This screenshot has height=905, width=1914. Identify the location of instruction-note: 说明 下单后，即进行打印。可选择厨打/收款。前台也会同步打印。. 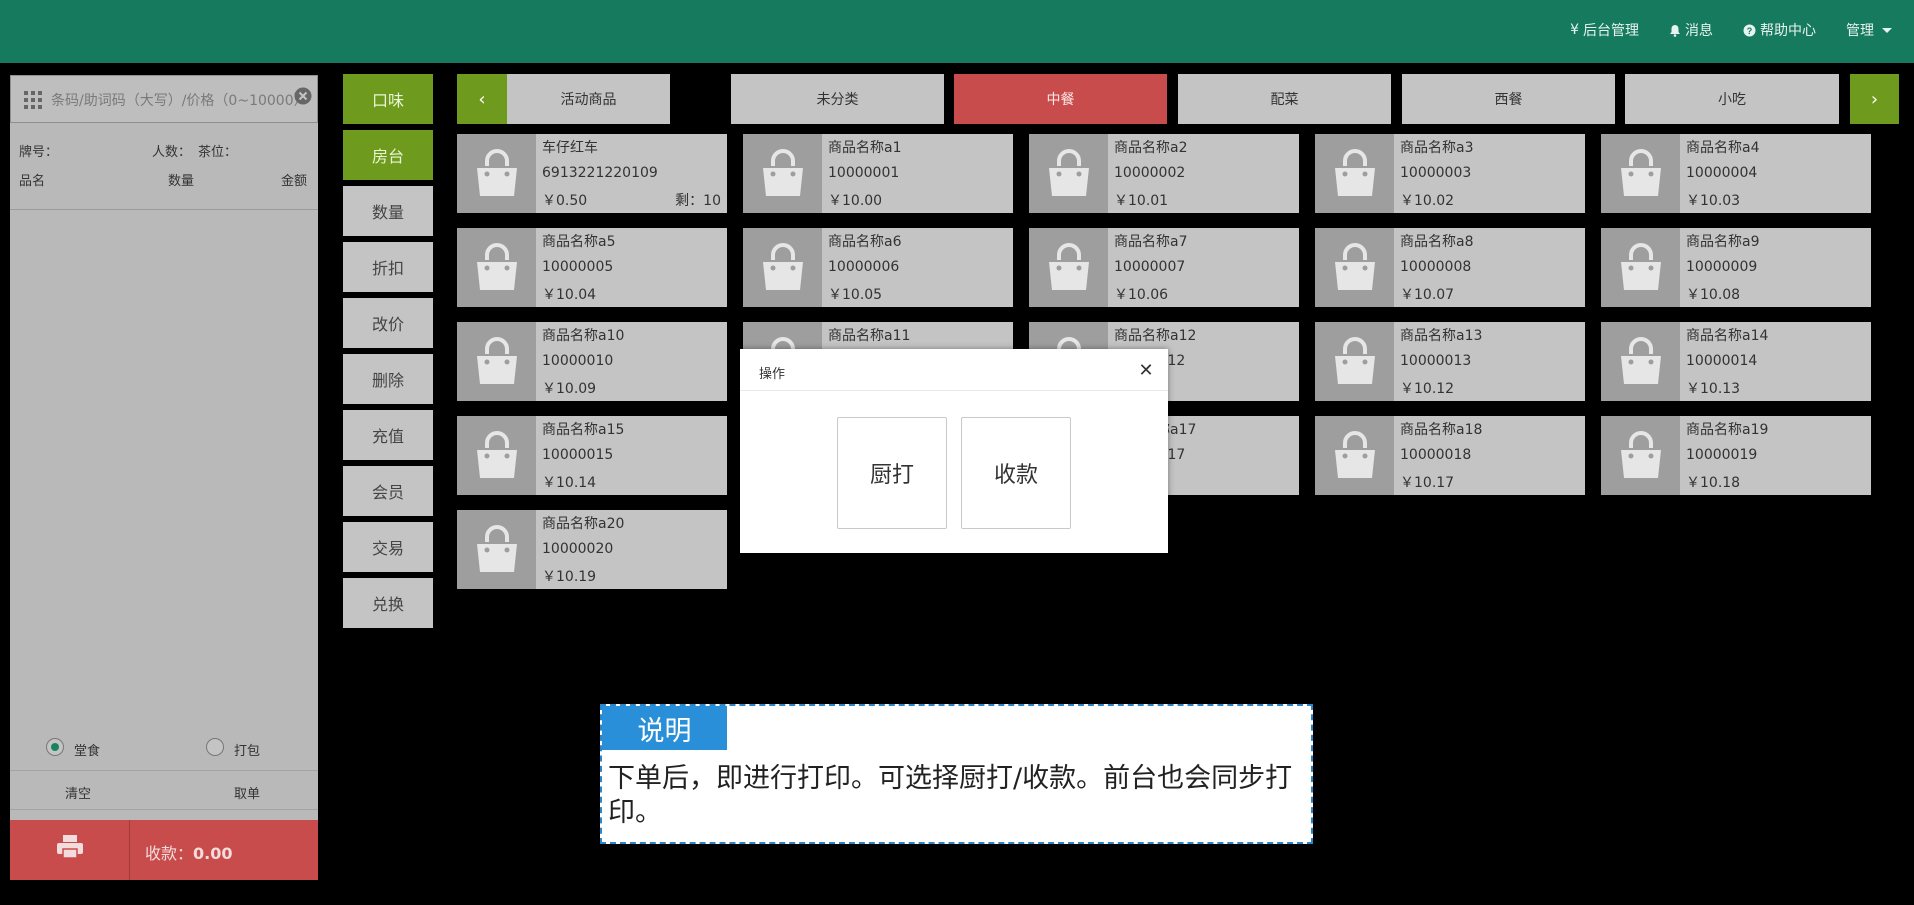
(956, 774).